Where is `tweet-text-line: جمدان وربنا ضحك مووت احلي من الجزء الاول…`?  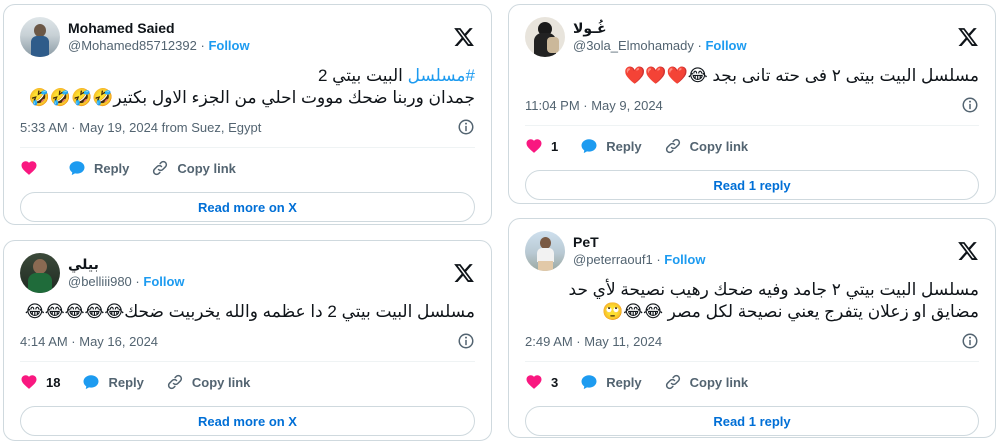 tweet-text-line: جمدان وربنا ضحك مووت احلي من الجزء الاول… is located at coordinates (251, 97).